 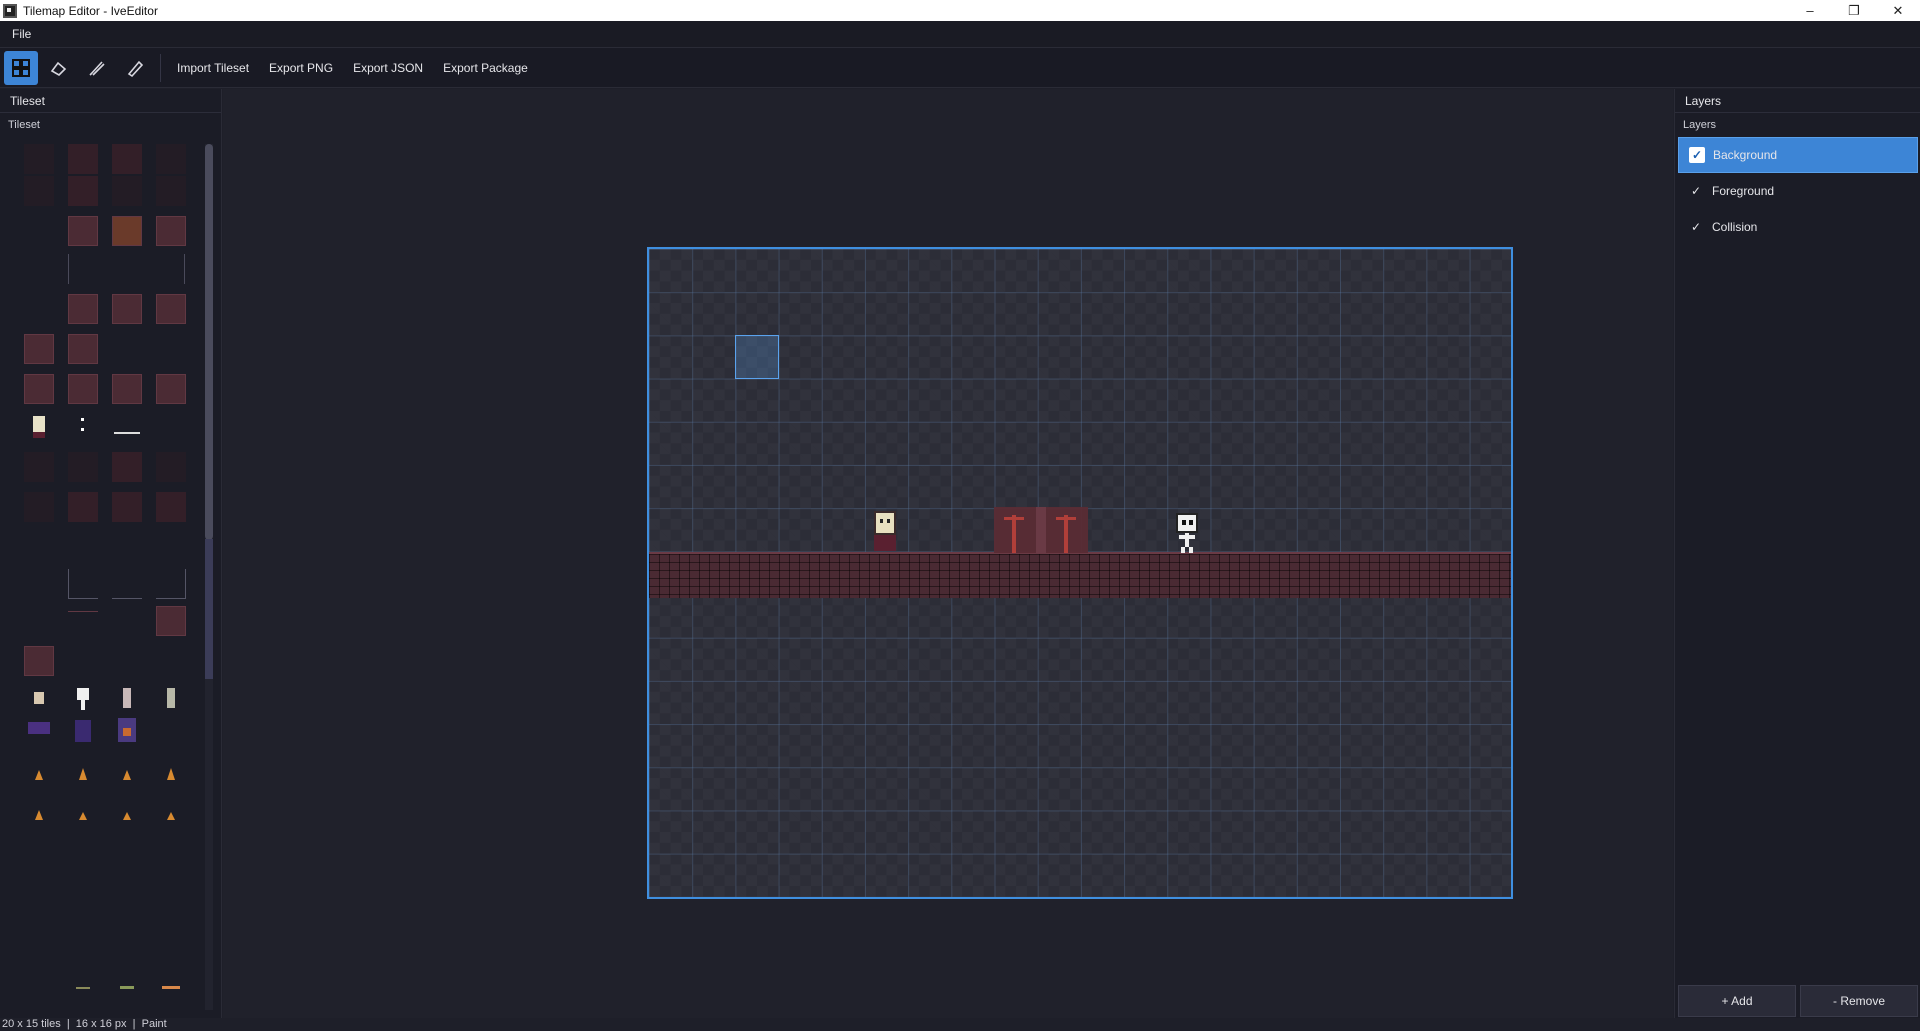 What do you see at coordinates (885, 531) in the screenshot?
I see `character-sprite` at bounding box center [885, 531].